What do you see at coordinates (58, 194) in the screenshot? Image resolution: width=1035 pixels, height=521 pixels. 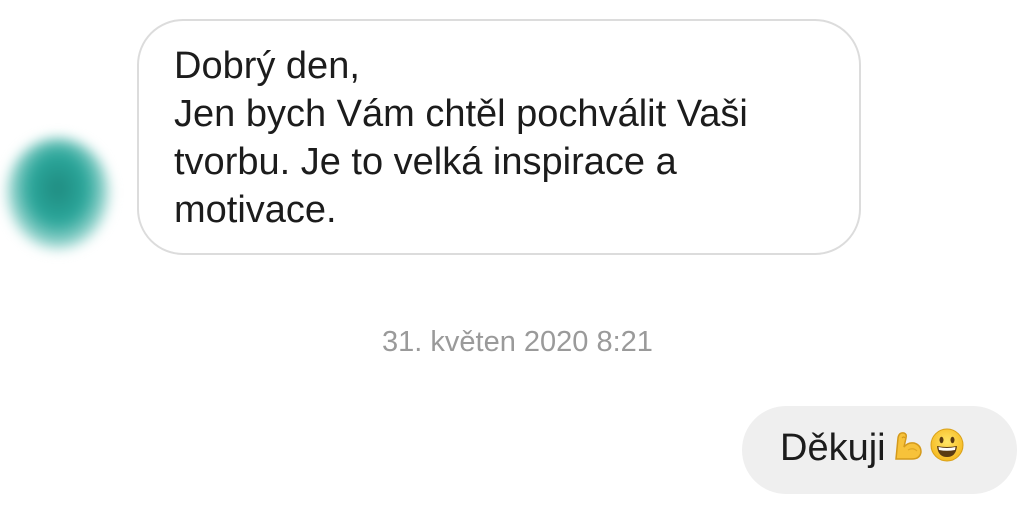 I see `avatar` at bounding box center [58, 194].